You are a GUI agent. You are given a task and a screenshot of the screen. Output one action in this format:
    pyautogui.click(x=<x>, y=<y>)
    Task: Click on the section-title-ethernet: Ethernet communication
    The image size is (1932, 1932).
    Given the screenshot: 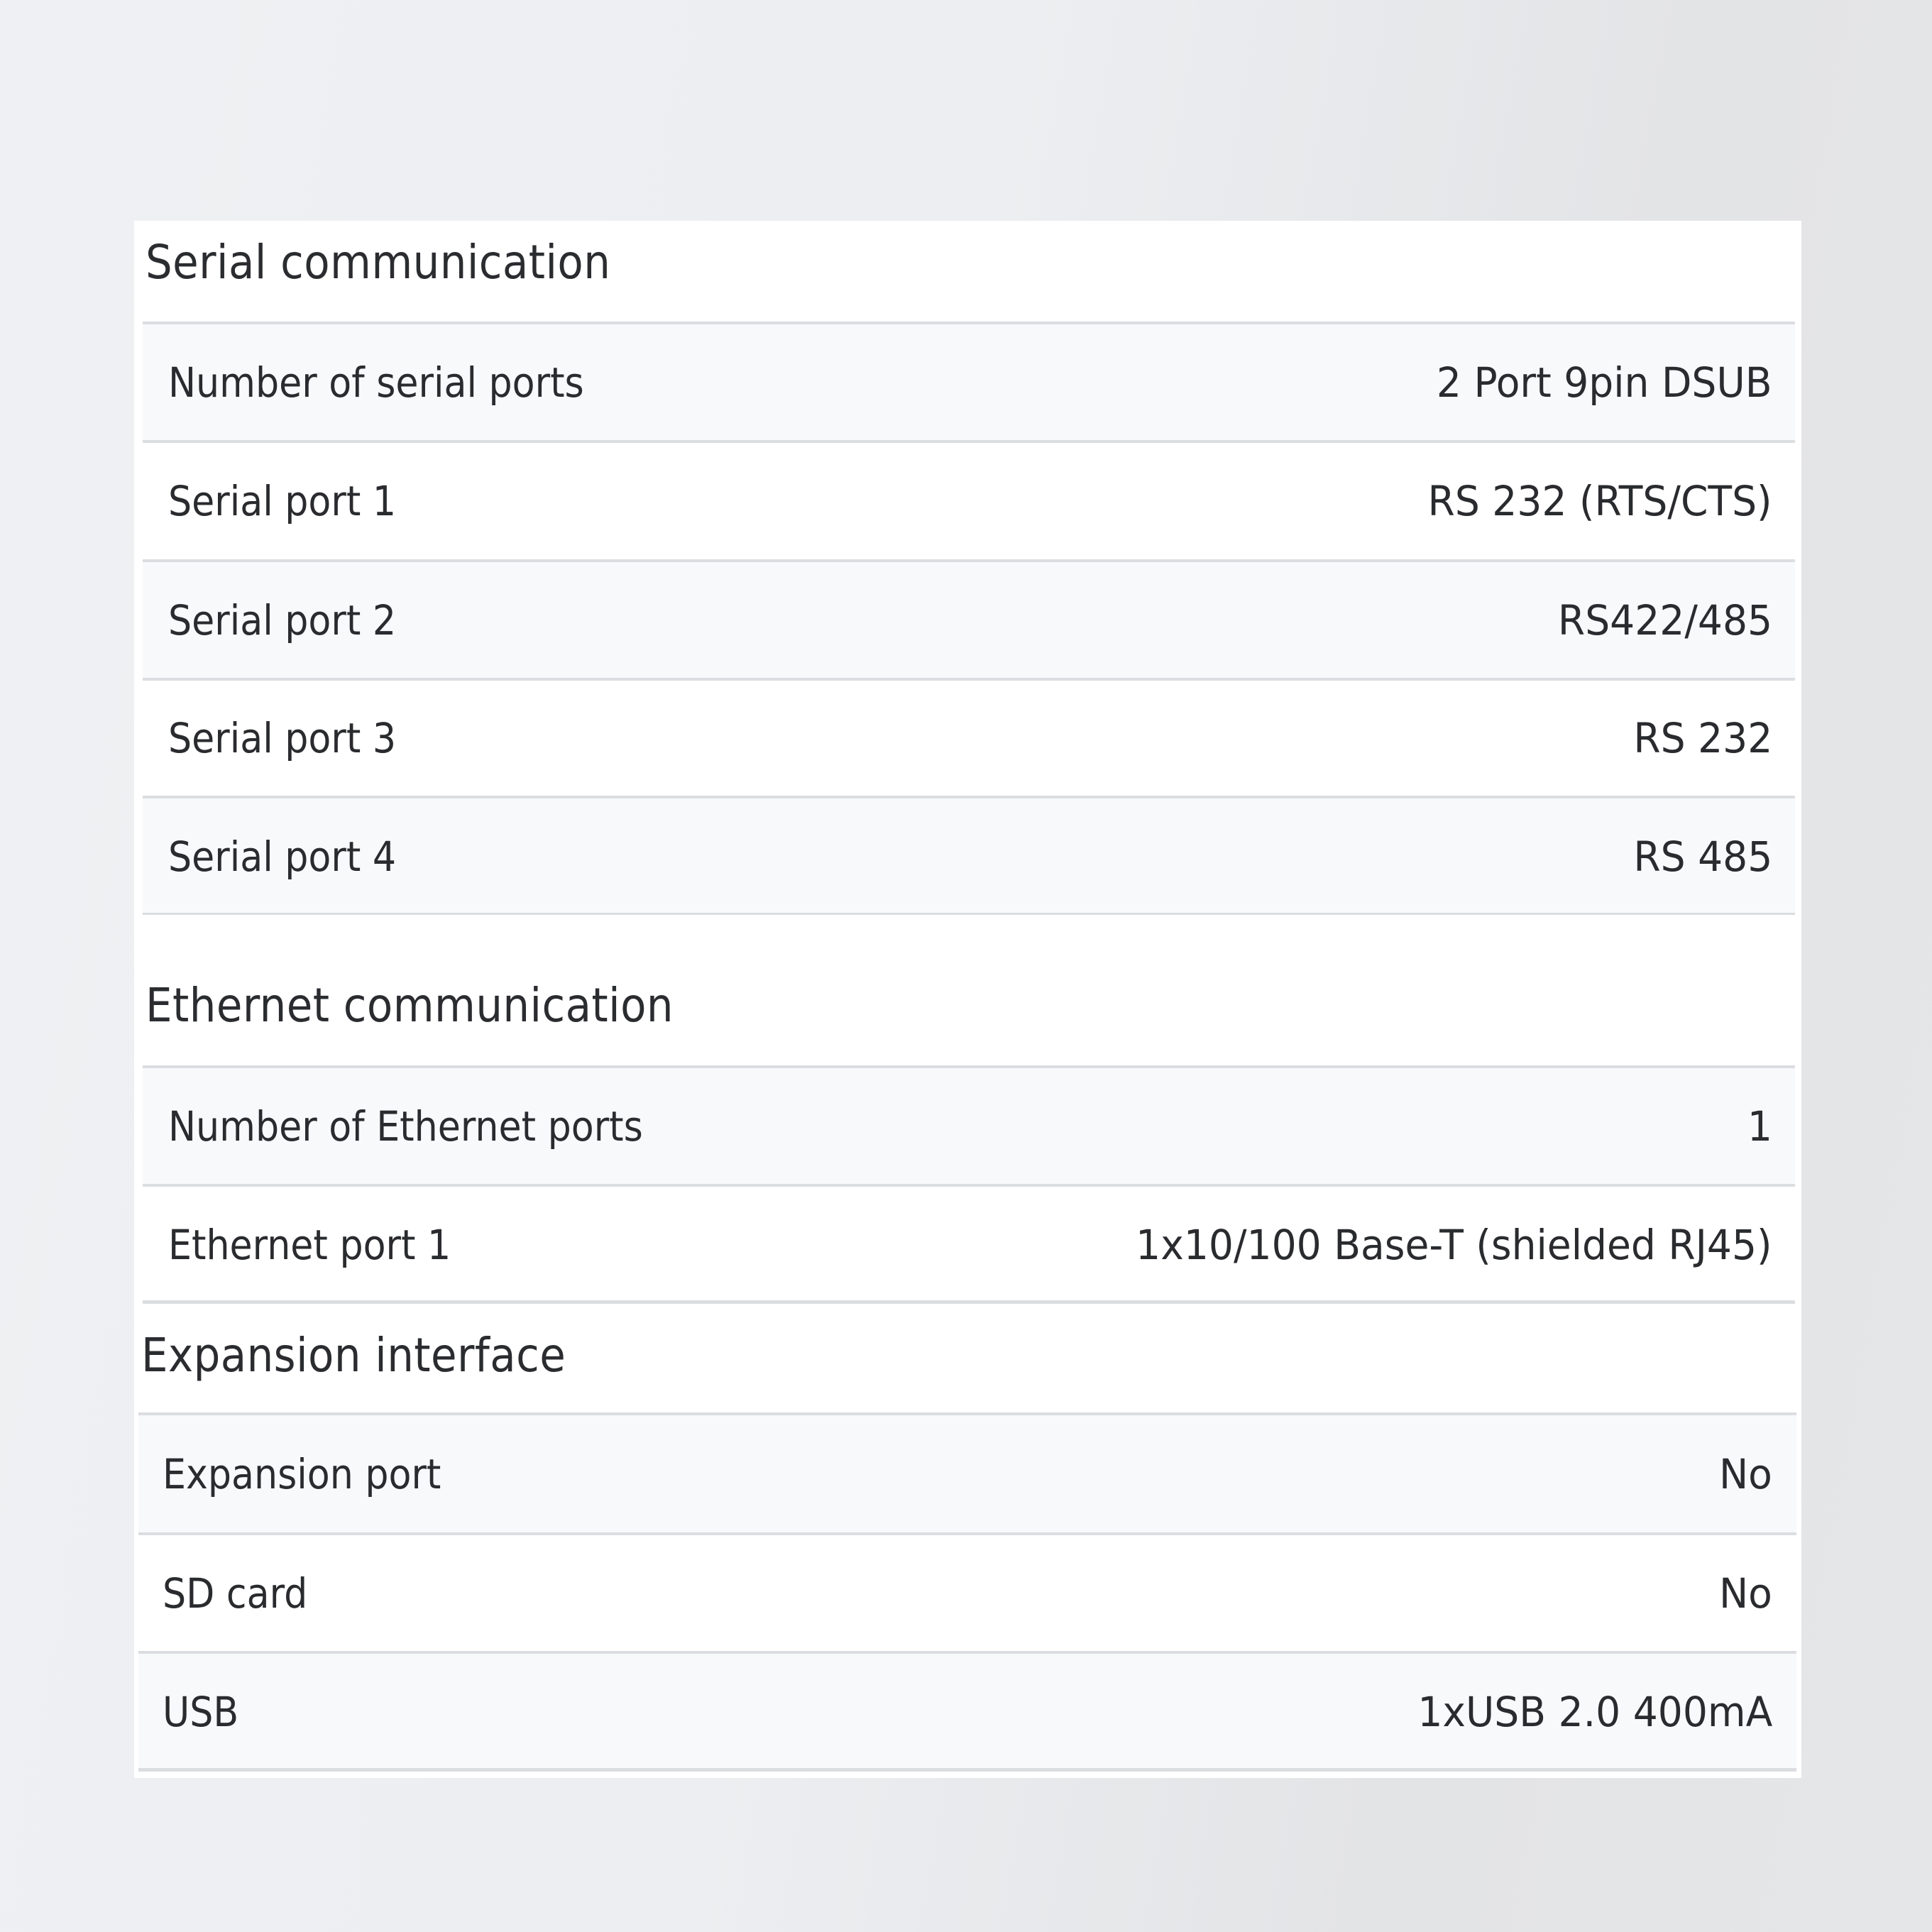 What is the action you would take?
    pyautogui.click(x=410, y=1005)
    